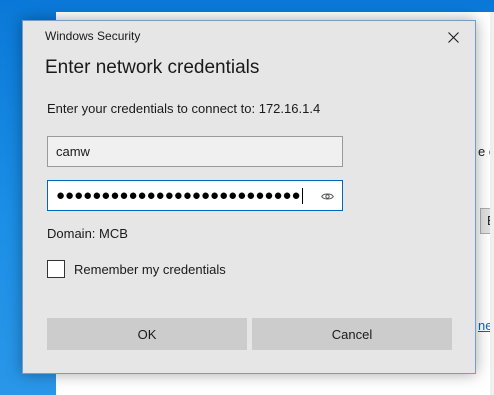 This screenshot has height=395, width=494. I want to click on remember-credentials-label: Remember my credentials, so click(150, 269).